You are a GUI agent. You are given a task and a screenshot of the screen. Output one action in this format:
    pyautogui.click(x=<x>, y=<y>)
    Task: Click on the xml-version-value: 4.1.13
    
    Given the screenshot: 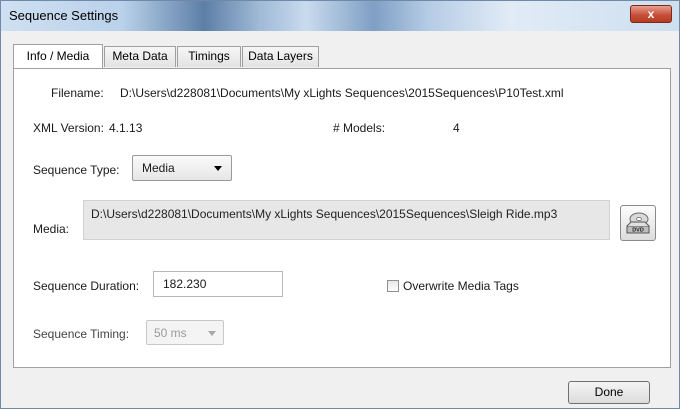 What is the action you would take?
    pyautogui.click(x=126, y=128)
    